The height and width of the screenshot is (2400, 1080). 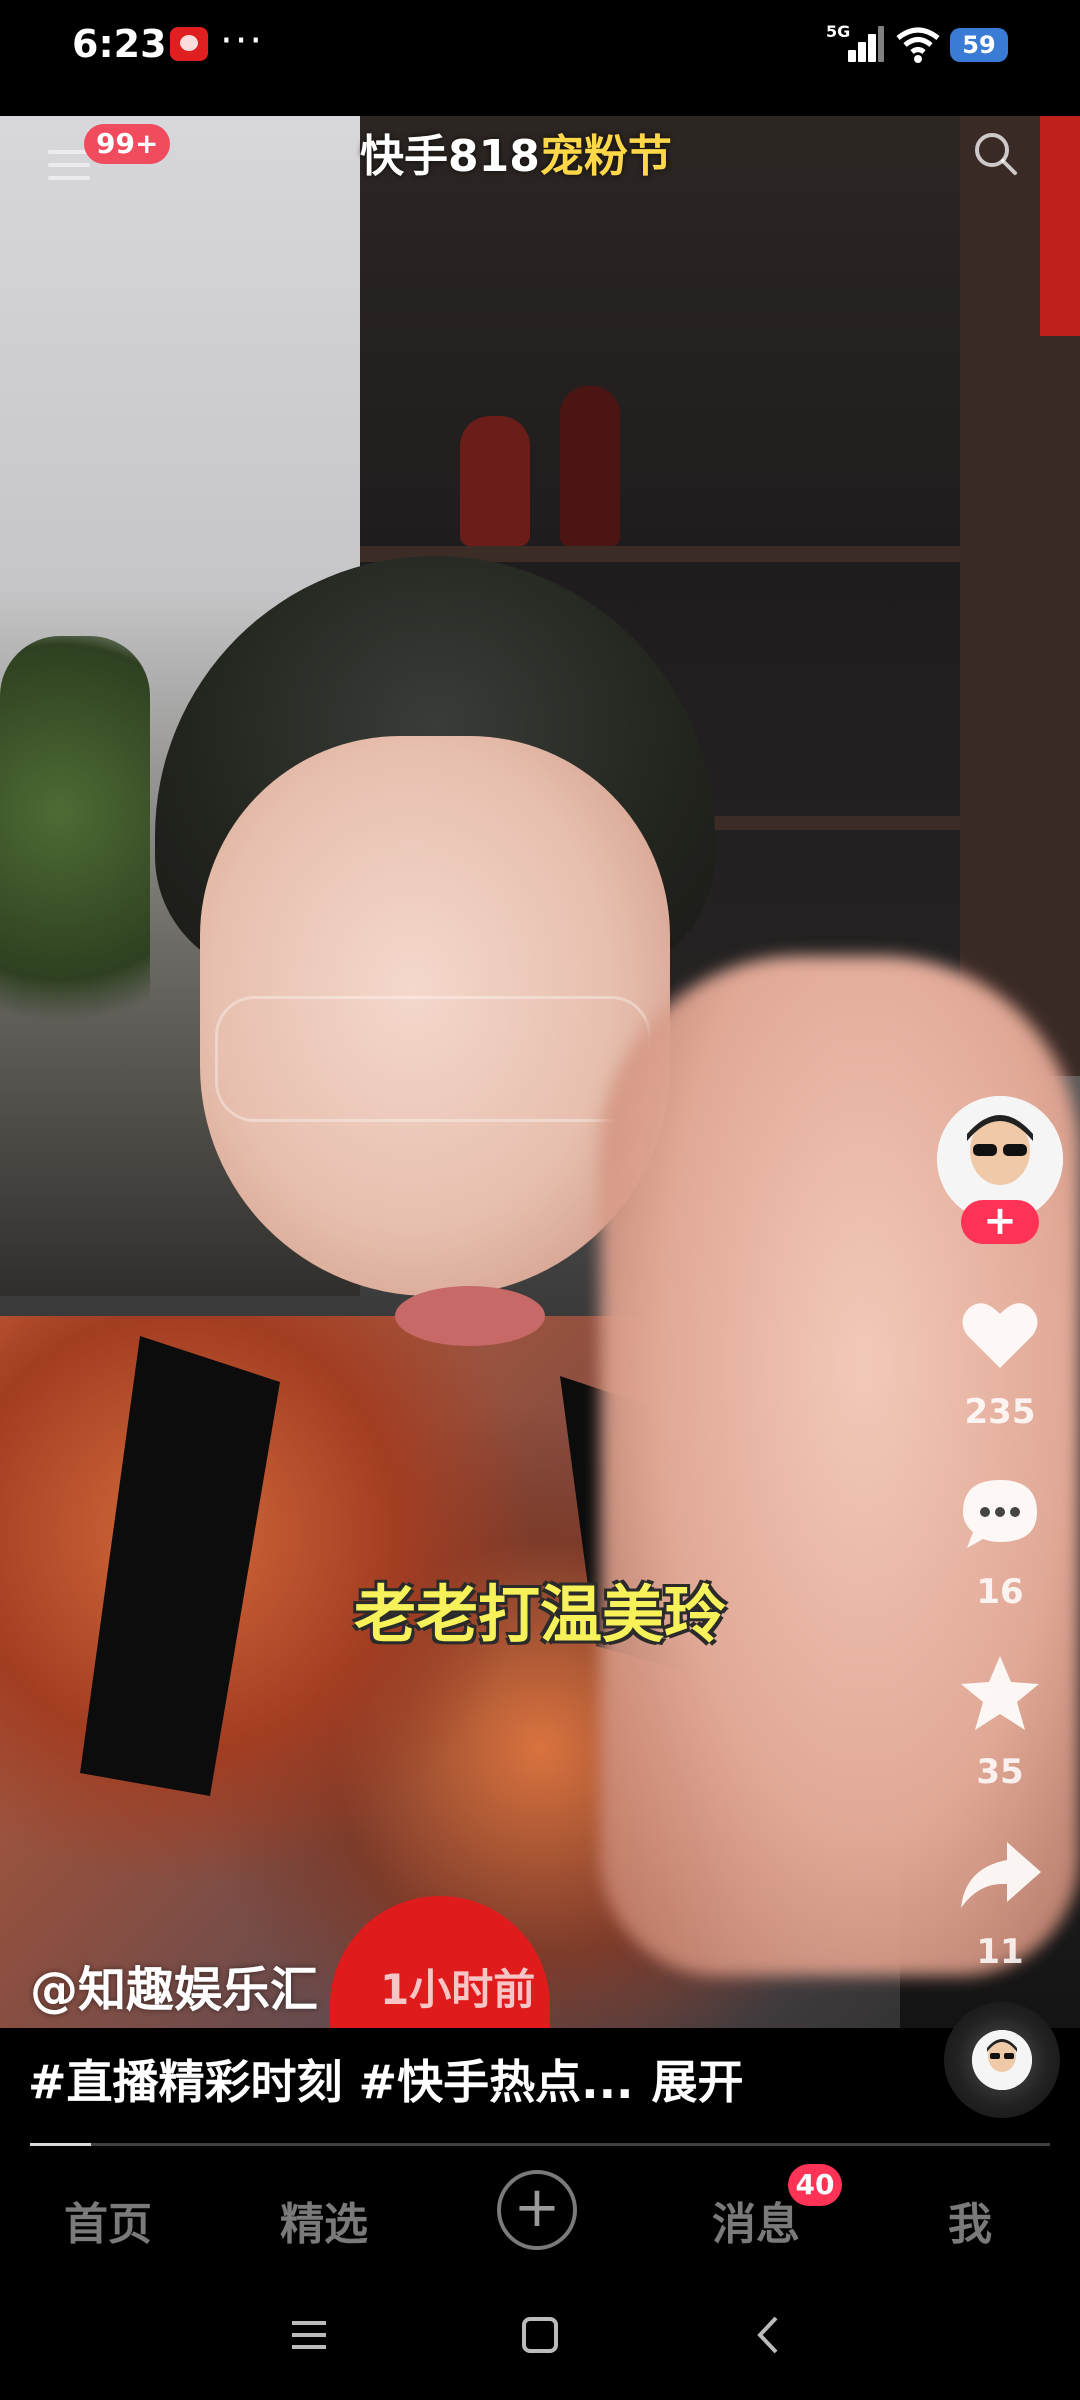 I want to click on home-icon, so click(x=540, y=2335).